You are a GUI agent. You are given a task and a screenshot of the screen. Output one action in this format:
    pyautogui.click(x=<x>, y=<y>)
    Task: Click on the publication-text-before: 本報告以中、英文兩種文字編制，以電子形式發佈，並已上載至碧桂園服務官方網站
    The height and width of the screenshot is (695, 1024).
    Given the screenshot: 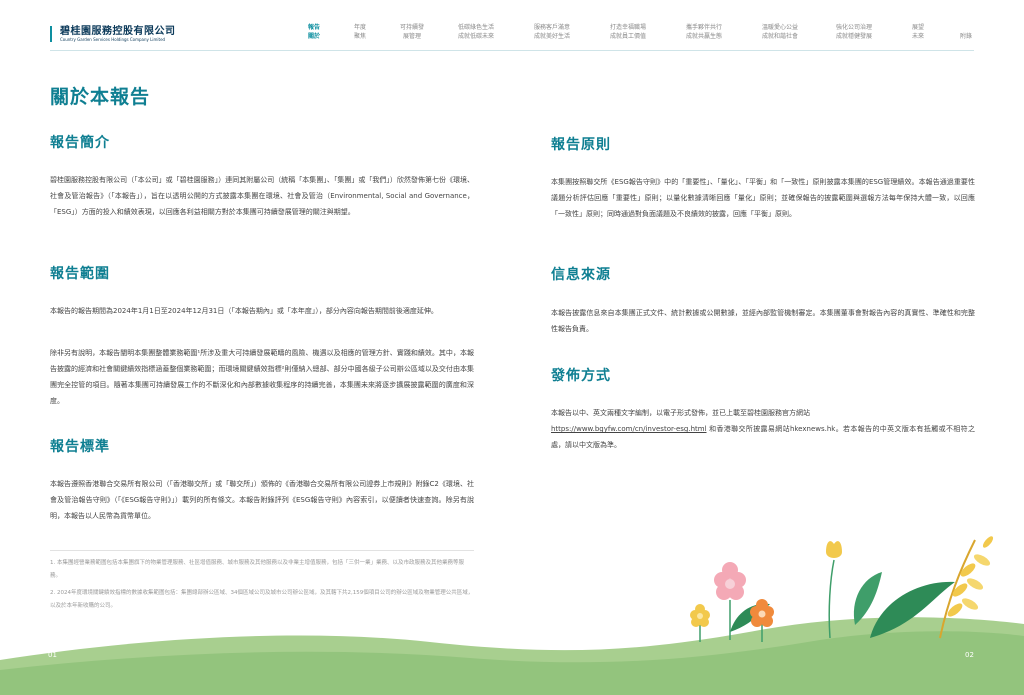 What is the action you would take?
    pyautogui.click(x=680, y=413)
    